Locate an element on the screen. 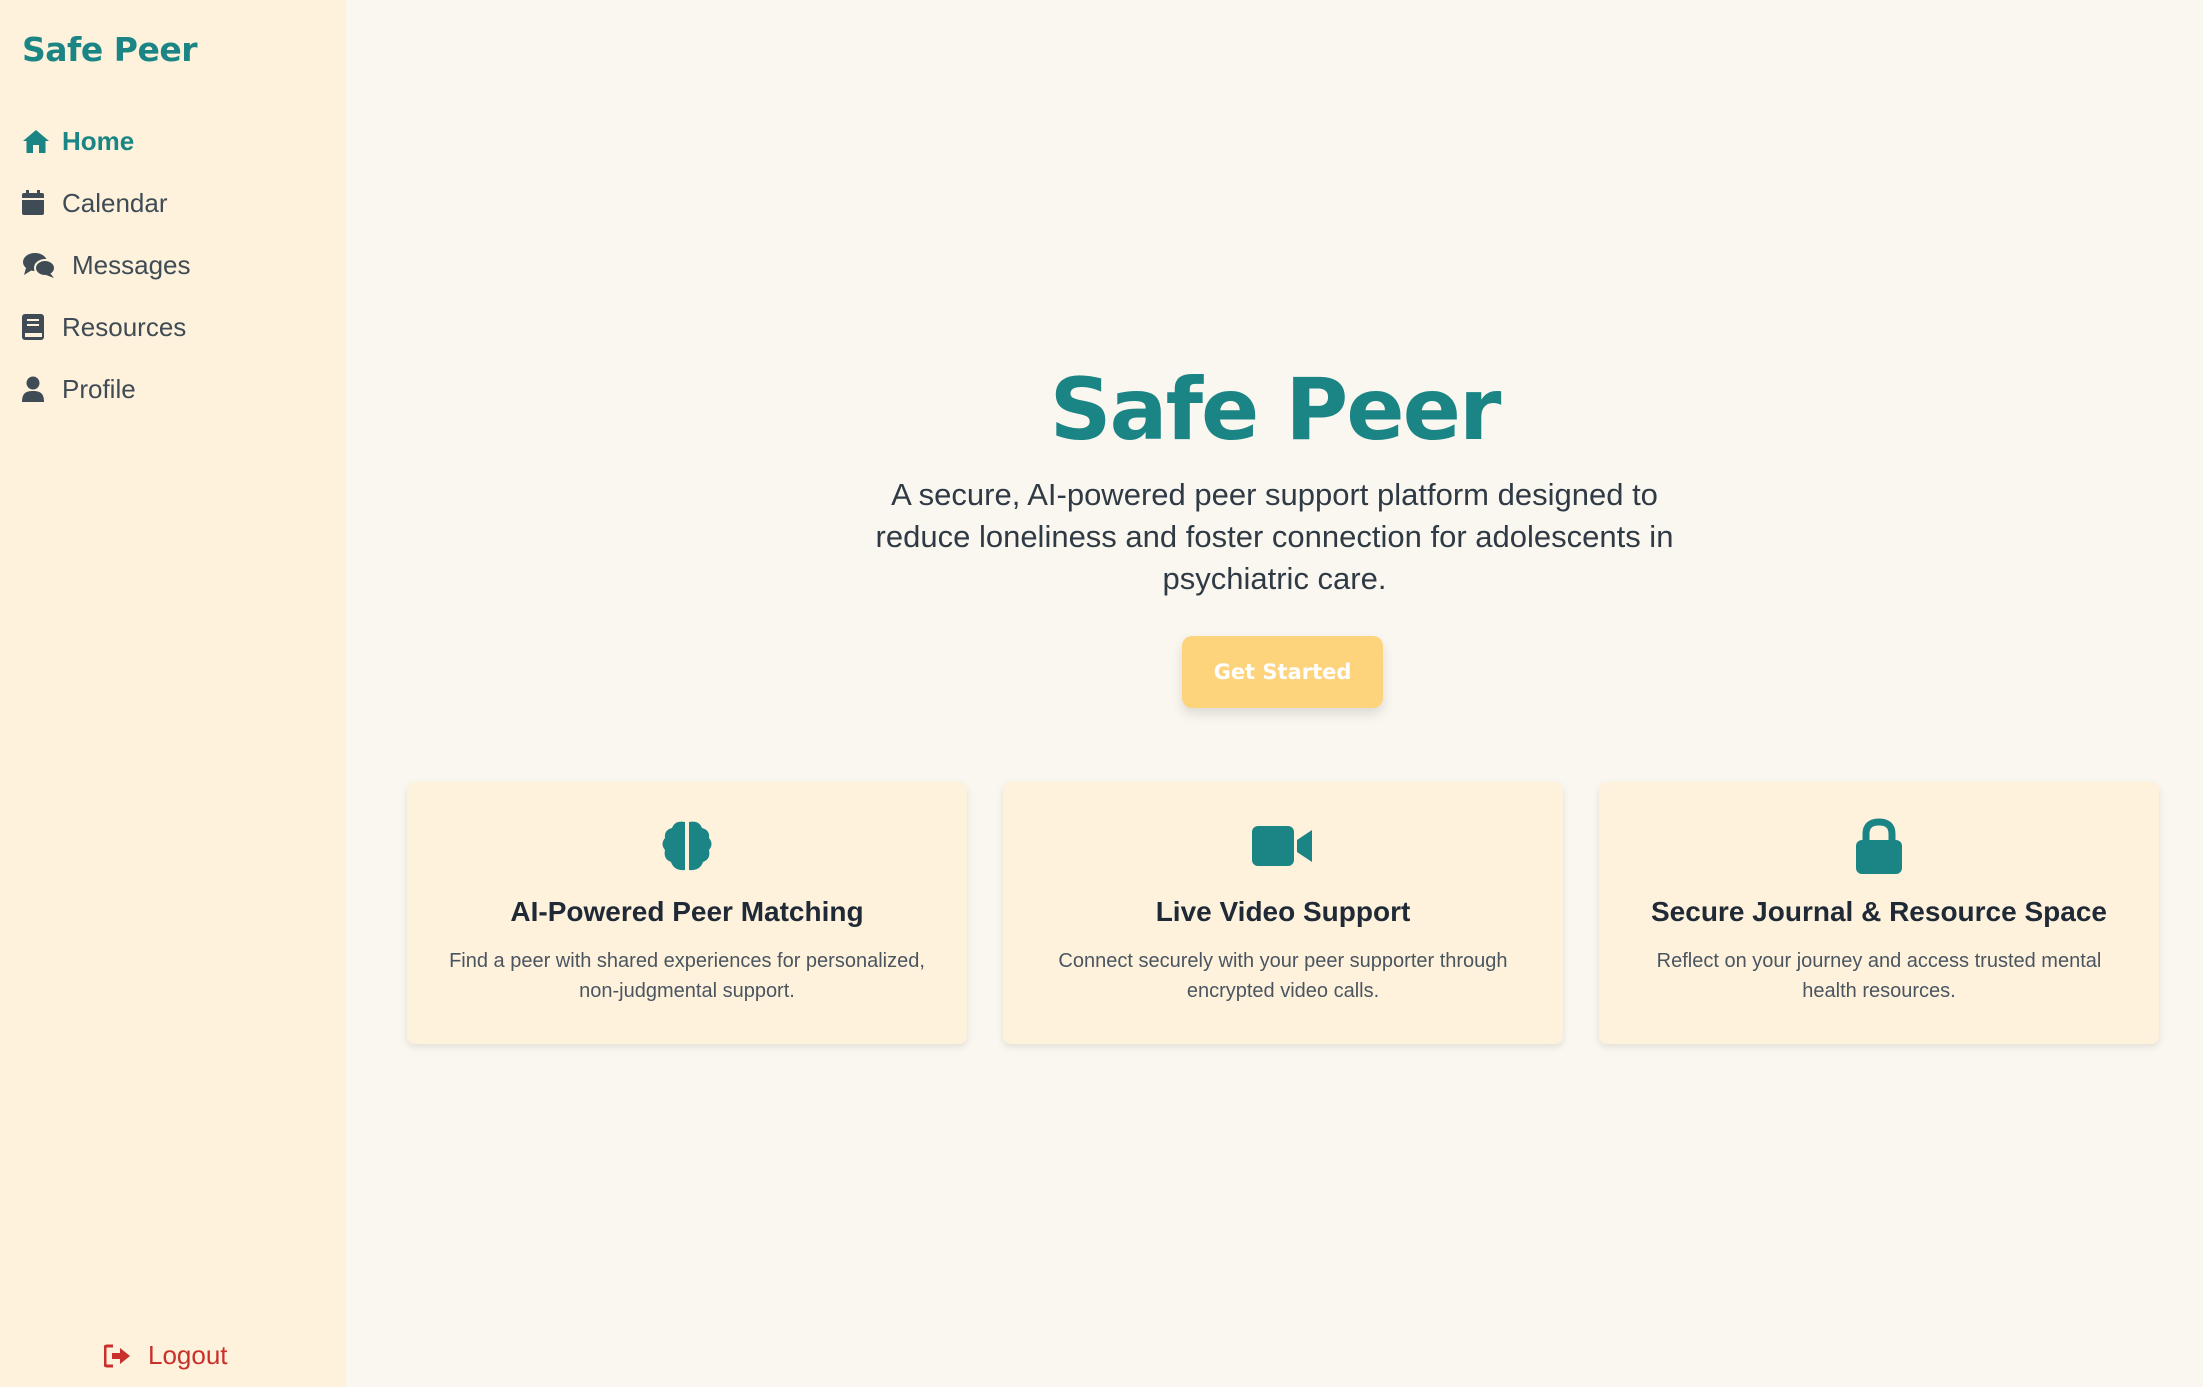 The image size is (2203, 1387). chat-icon is located at coordinates (42, 265).